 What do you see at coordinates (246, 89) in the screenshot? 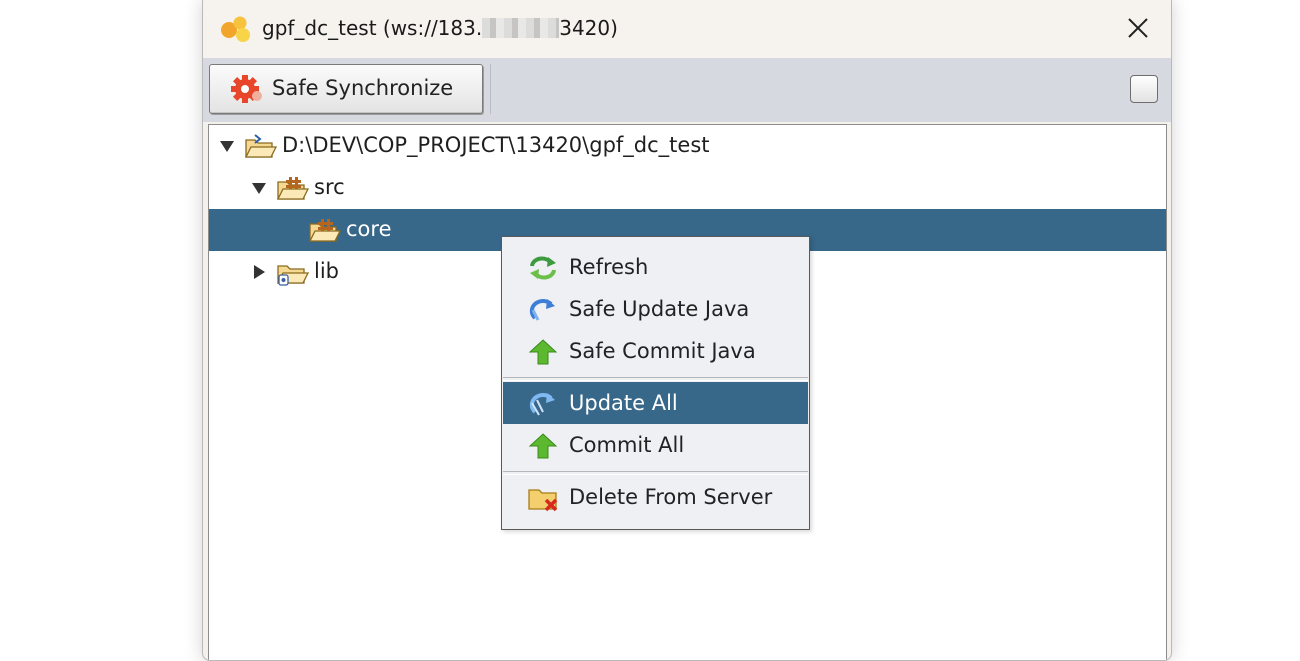
I see `gear-sync-icon` at bounding box center [246, 89].